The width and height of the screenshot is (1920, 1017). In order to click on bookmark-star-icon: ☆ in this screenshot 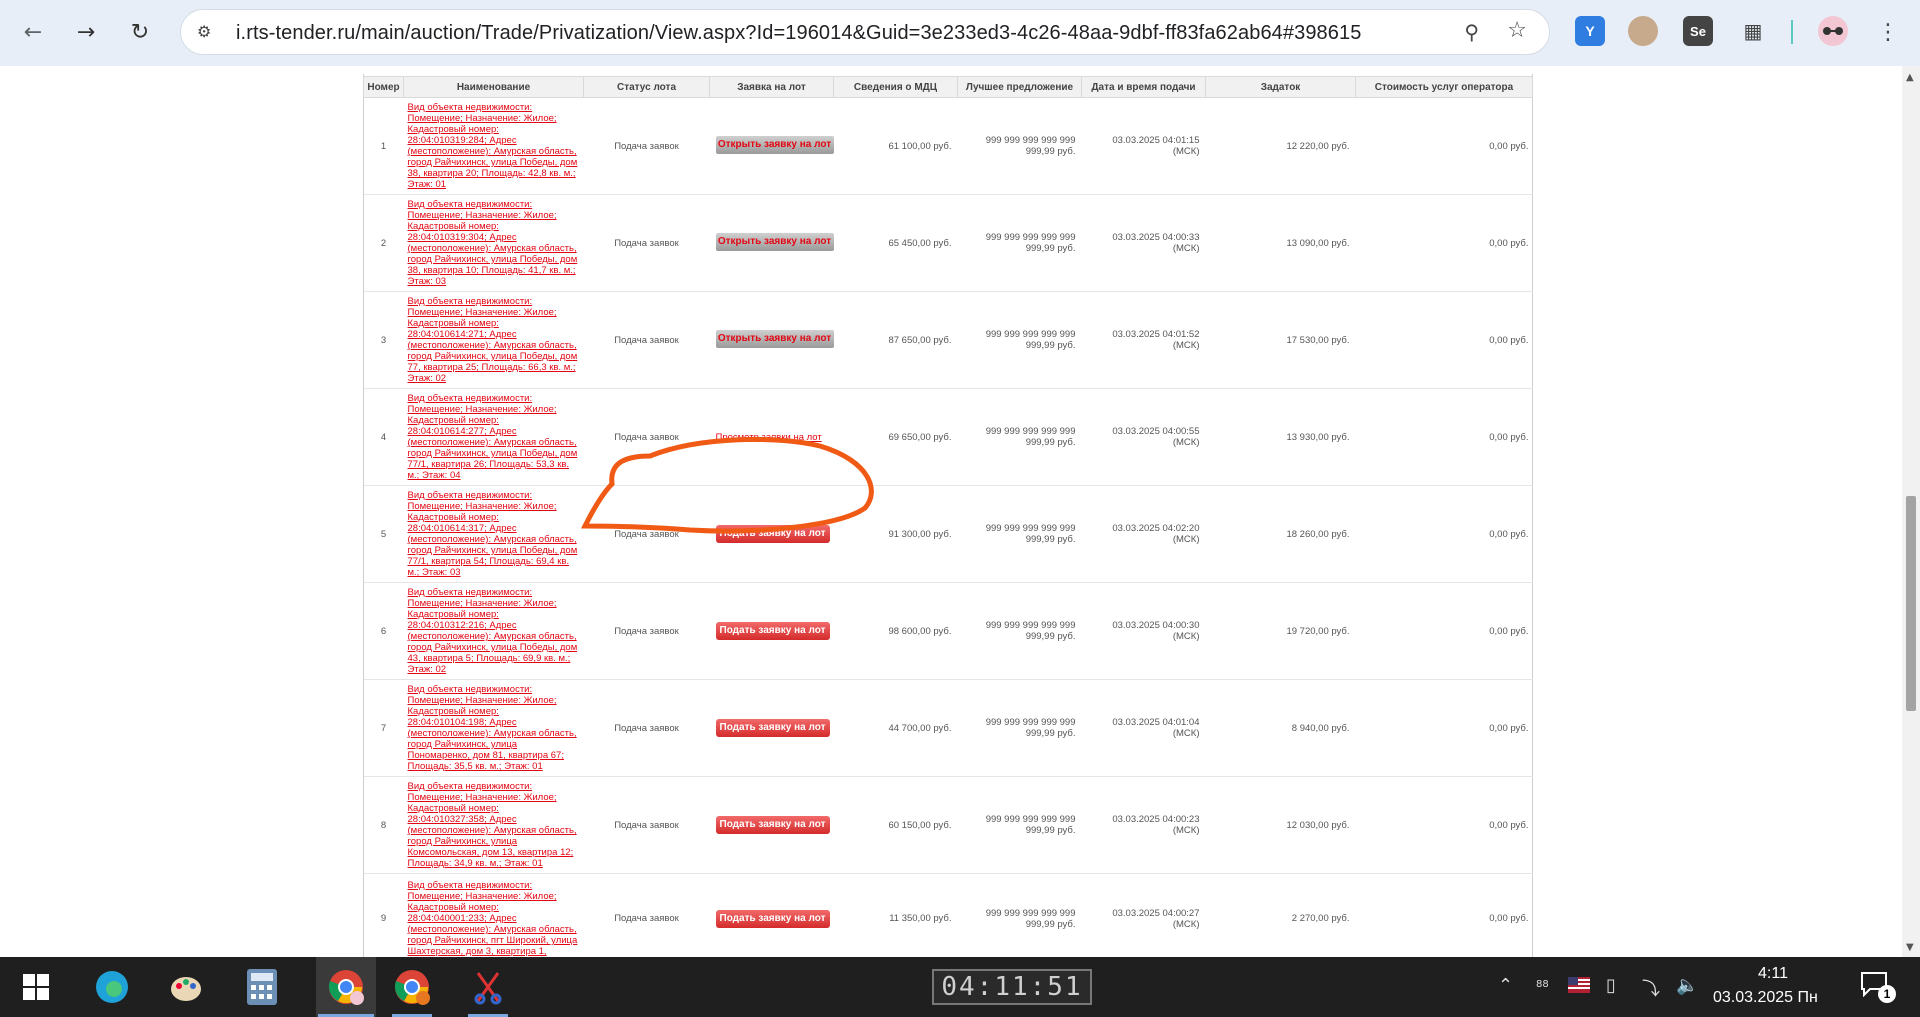, I will do `click(1517, 30)`.